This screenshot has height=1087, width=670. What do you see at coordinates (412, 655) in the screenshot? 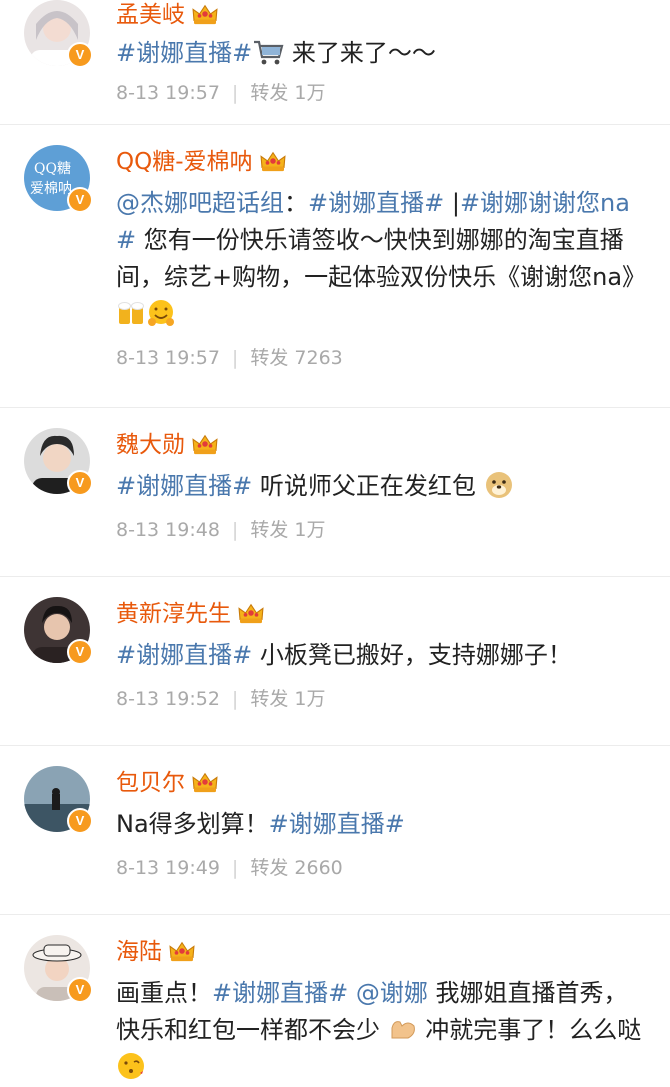
I see `post-text: 小板凳已搬好，支持娜娜子！` at bounding box center [412, 655].